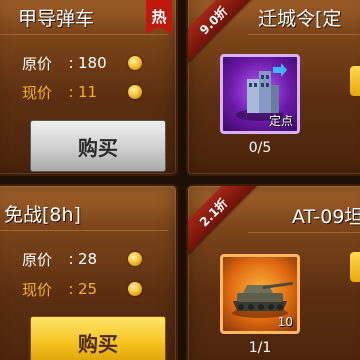 Image resolution: width=360 pixels, height=360 pixels. I want to click on original-price-row: 原价 : 180, so click(82, 63).